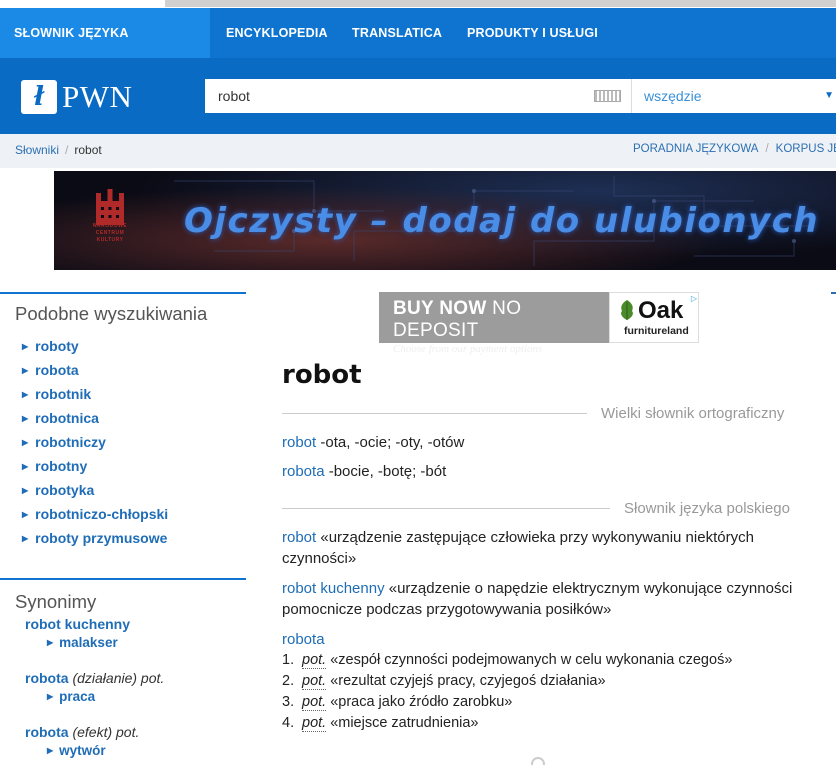 This screenshot has width=836, height=765. I want to click on similar-search-item: ▶ robota, so click(95, 371).